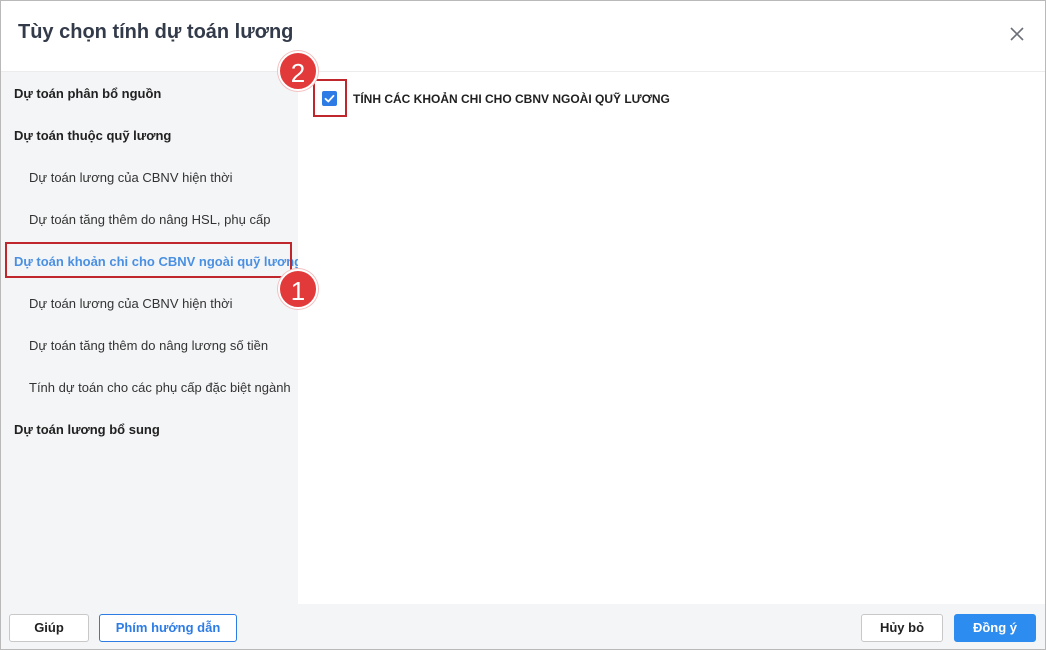  Describe the element at coordinates (523, 626) in the screenshot. I see `dialog-footer: Giúp Phím hướng dẫn Hủy bỏ Đồng ý` at that location.